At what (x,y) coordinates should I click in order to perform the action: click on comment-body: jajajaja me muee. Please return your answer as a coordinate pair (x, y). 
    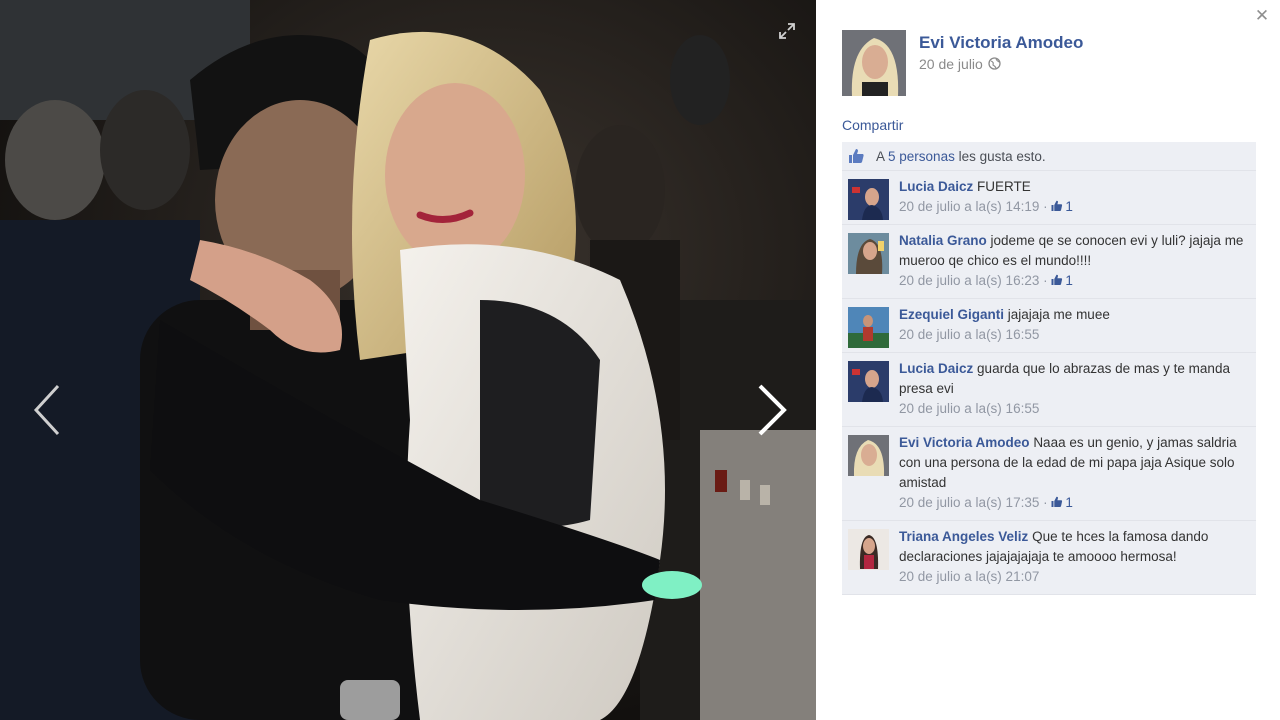
    Looking at the image, I should click on (1058, 314).